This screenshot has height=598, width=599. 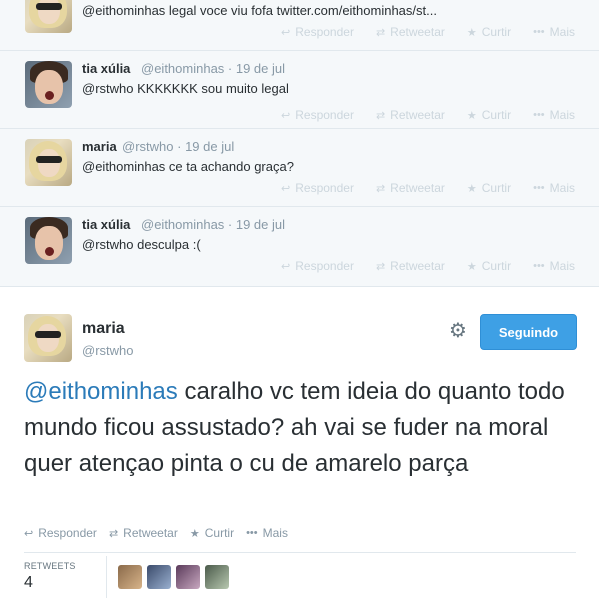 I want to click on tweet-text: @eithominhas ce ta achando graça?, so click(x=188, y=166).